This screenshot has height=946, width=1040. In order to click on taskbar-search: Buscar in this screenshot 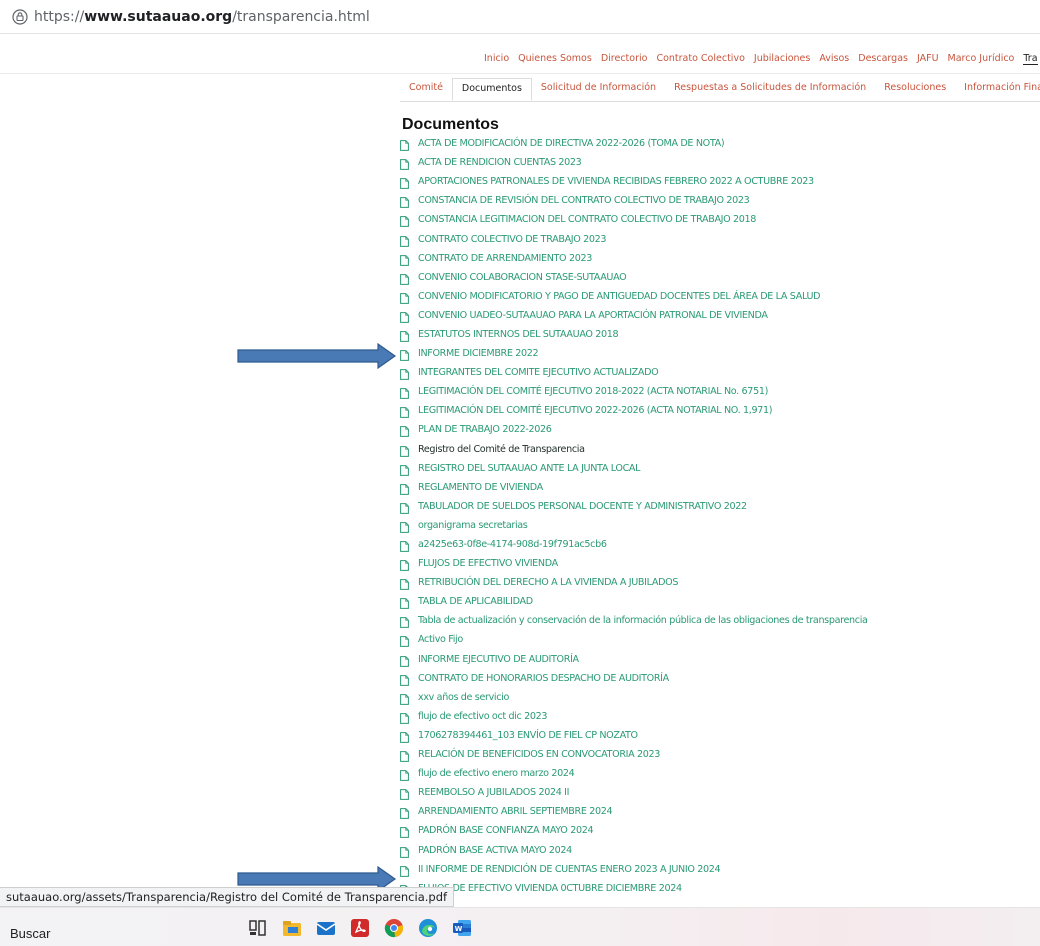, I will do `click(30, 933)`.